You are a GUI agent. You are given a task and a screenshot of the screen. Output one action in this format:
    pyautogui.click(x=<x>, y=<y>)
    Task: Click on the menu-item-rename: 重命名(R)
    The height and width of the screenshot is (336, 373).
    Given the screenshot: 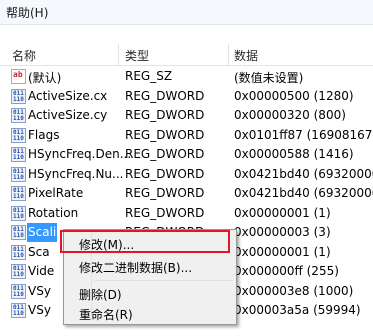 What is the action you would take?
    pyautogui.click(x=106, y=314)
    